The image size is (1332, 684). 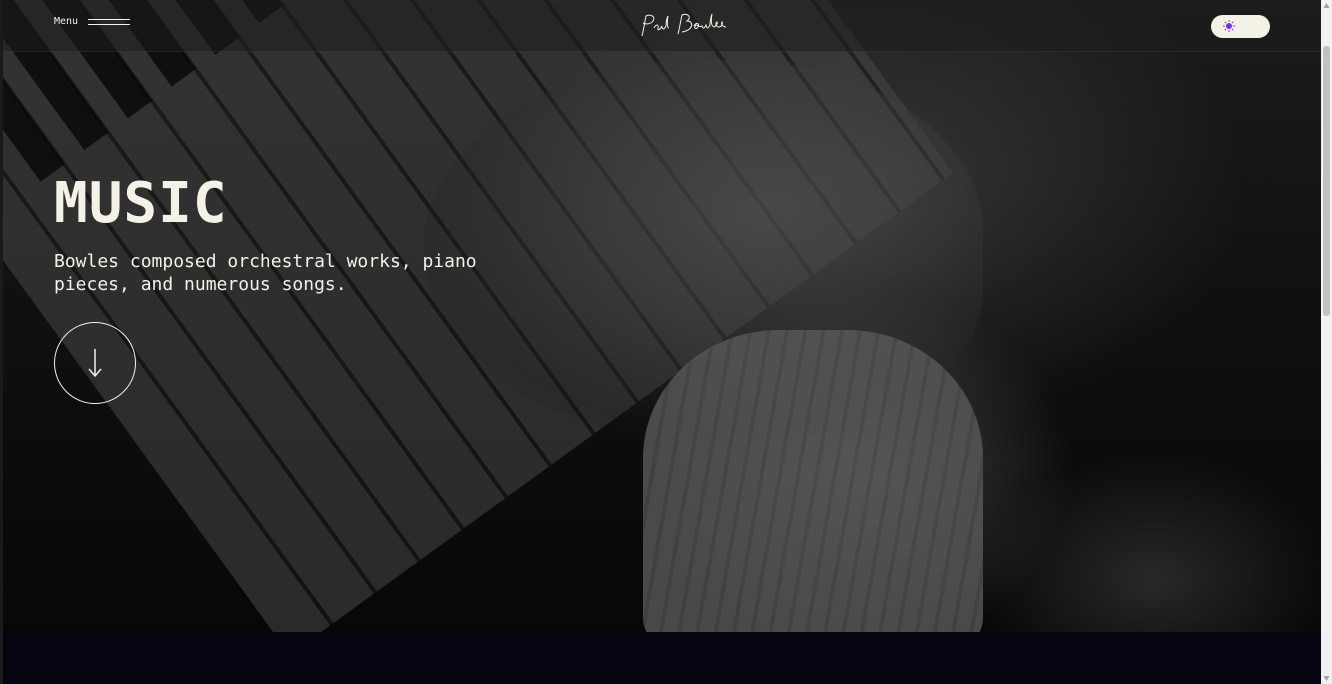 What do you see at coordinates (109, 22) in the screenshot?
I see `hamburger-icon` at bounding box center [109, 22].